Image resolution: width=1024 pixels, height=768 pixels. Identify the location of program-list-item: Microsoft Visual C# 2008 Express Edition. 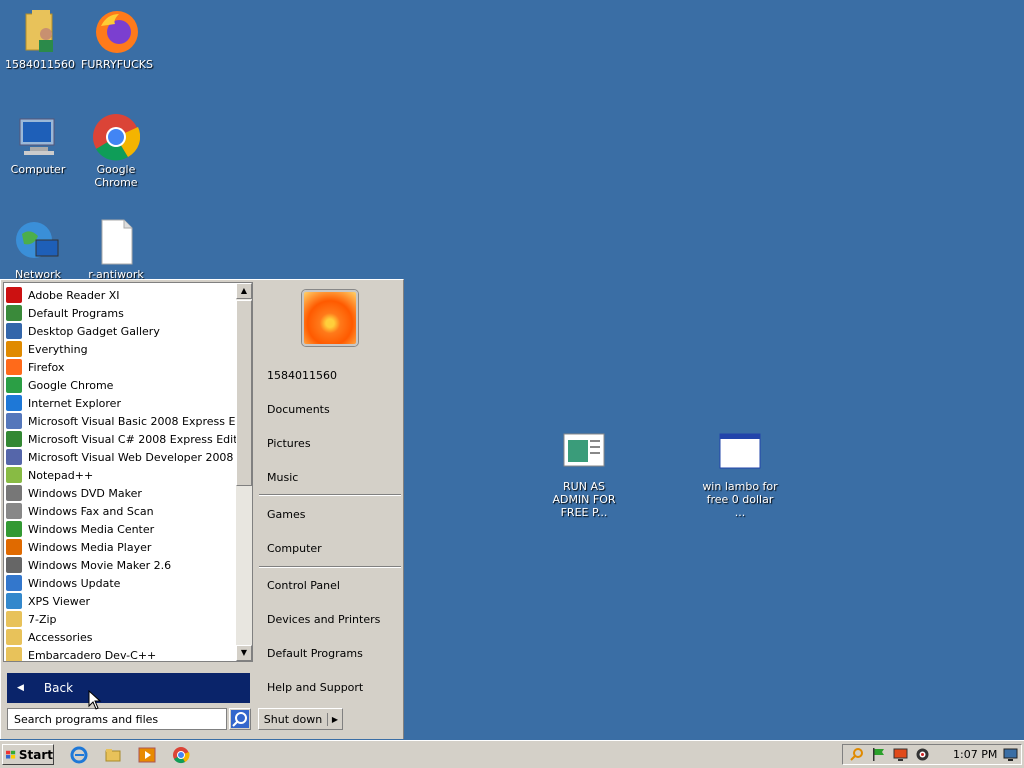
(123, 439).